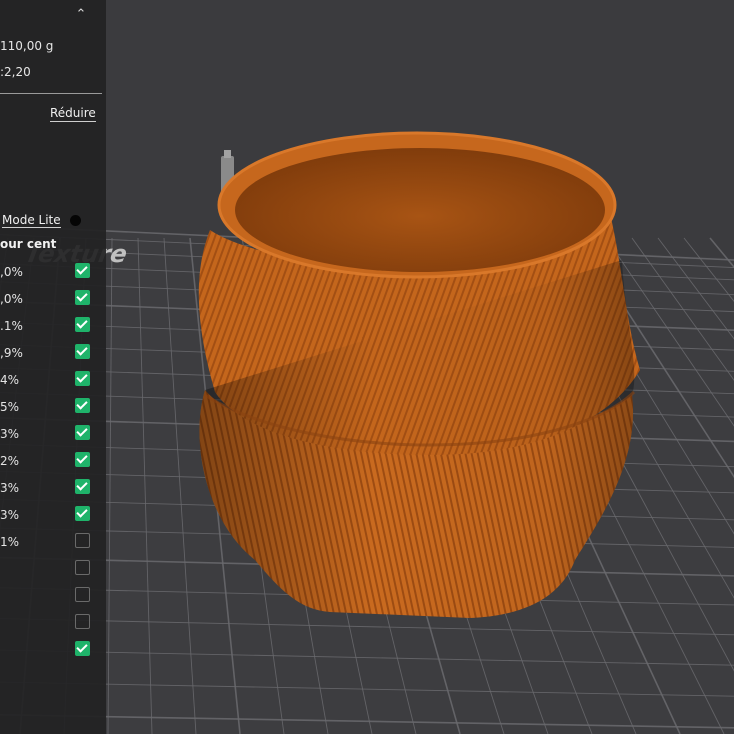 This screenshot has height=734, width=734. I want to click on feature-row: .1%, so click(53, 327).